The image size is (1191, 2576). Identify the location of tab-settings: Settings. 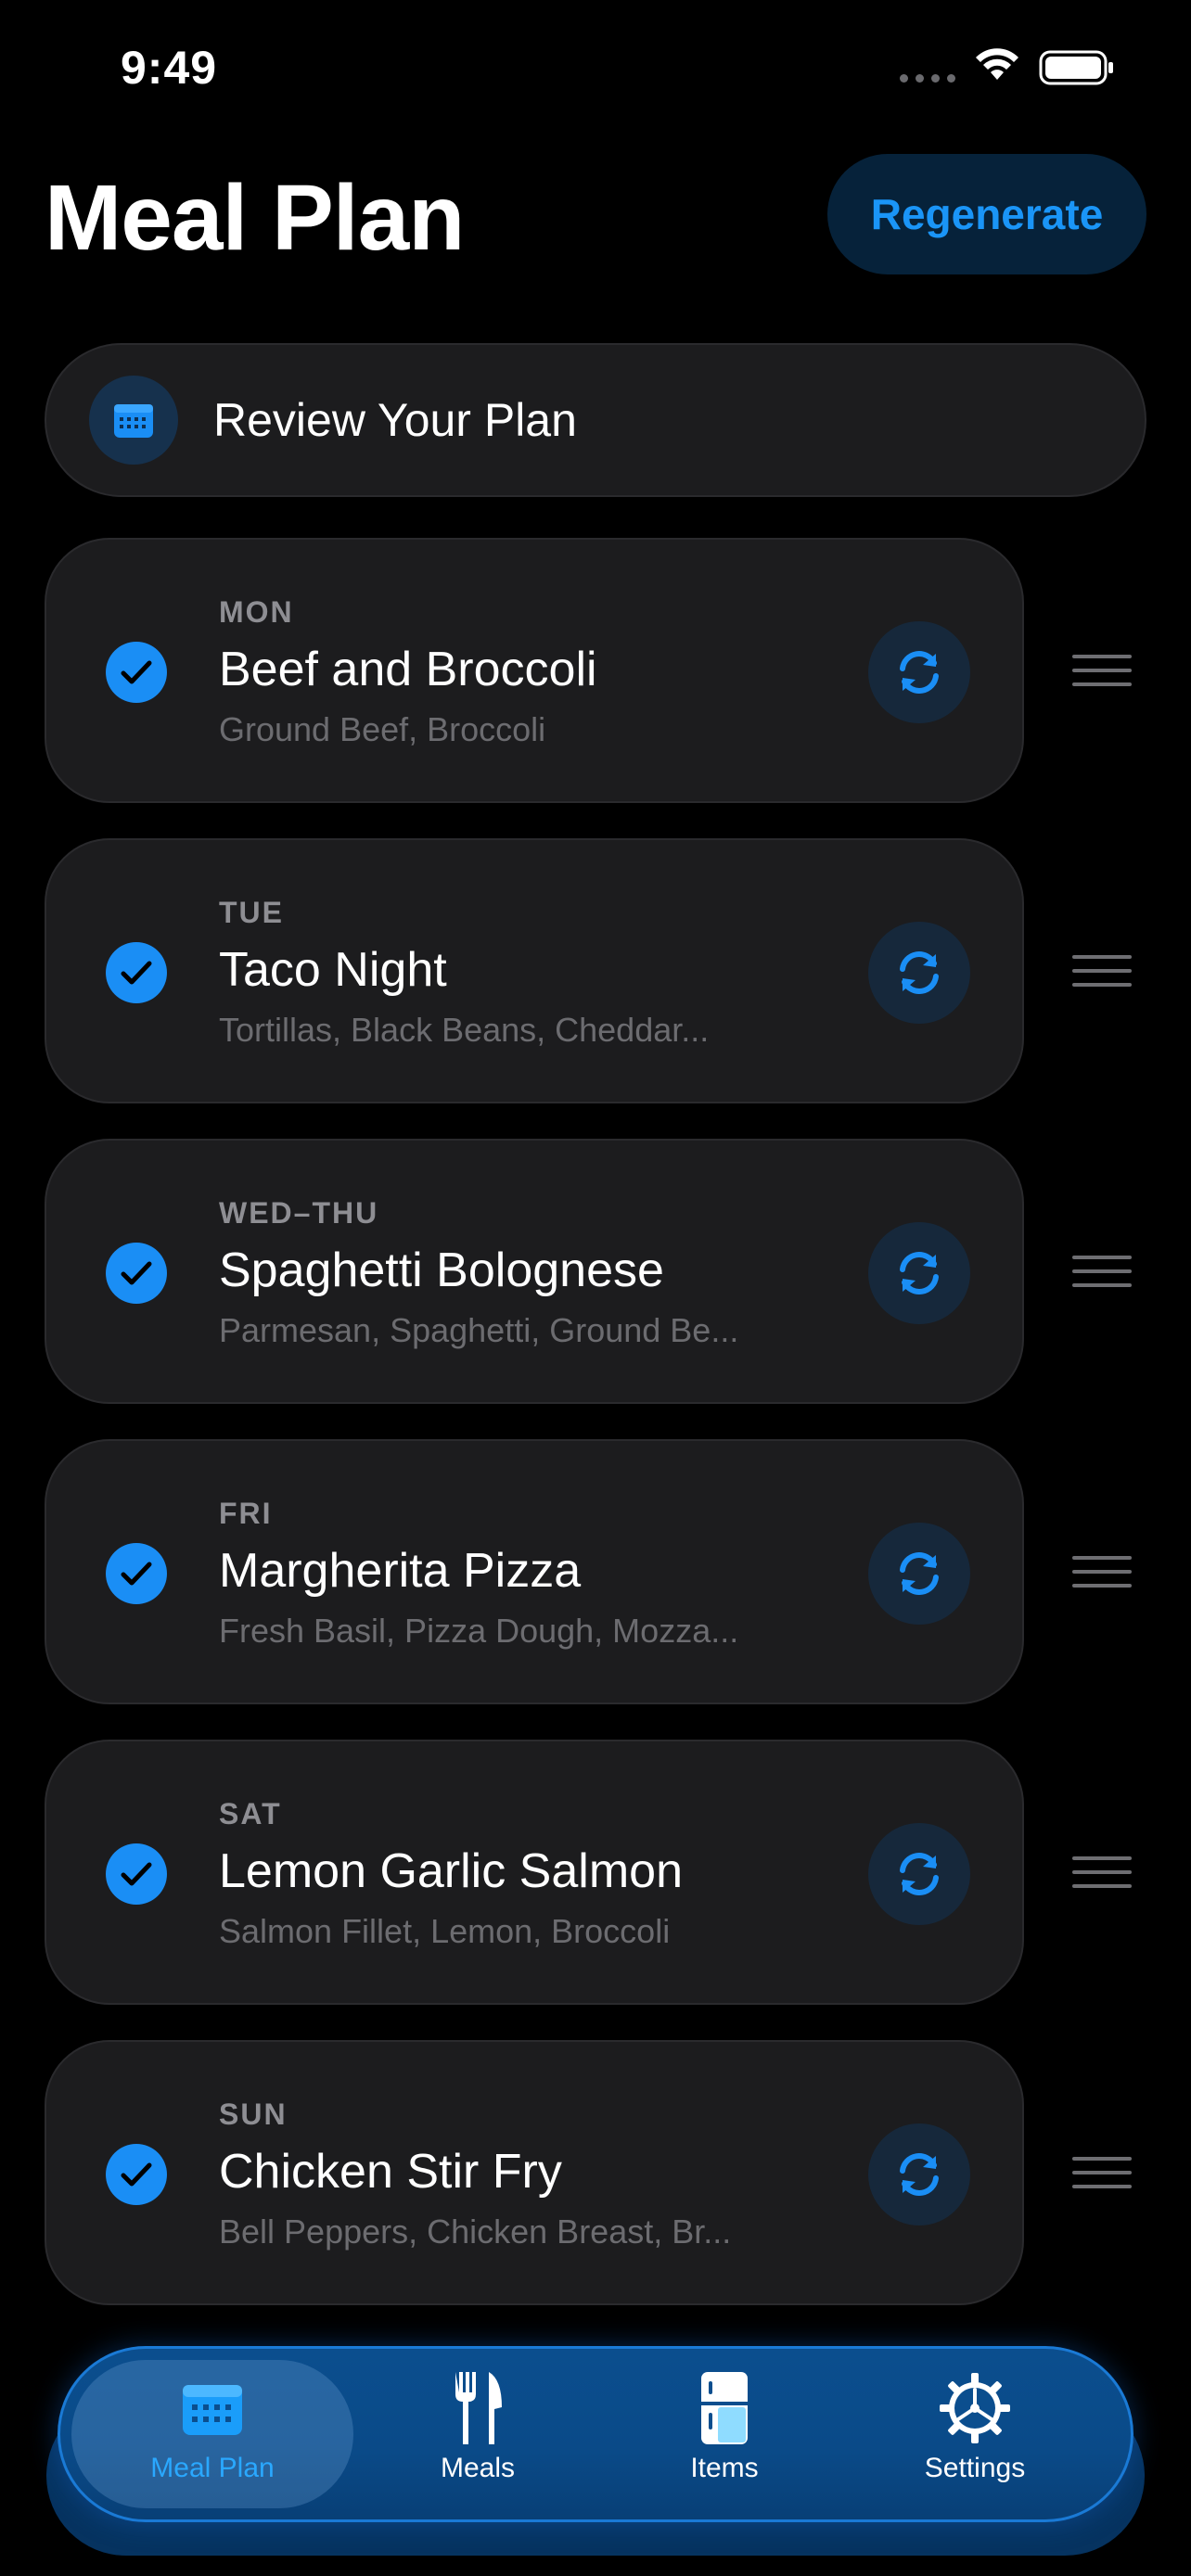
(975, 2438).